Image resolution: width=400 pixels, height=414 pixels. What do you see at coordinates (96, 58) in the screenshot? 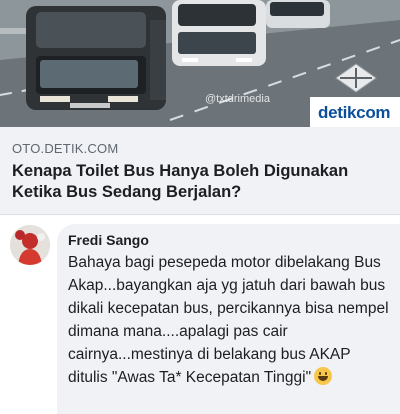
I see `bus-front` at bounding box center [96, 58].